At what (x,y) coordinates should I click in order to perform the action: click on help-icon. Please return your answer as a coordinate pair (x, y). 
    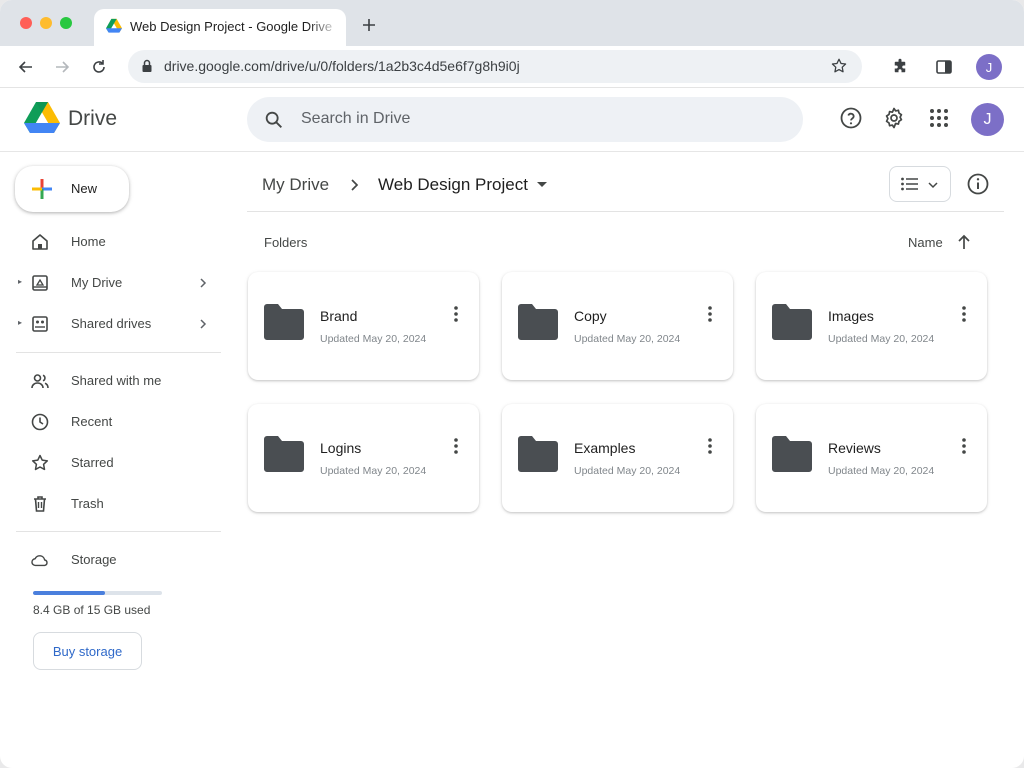
    Looking at the image, I should click on (851, 118).